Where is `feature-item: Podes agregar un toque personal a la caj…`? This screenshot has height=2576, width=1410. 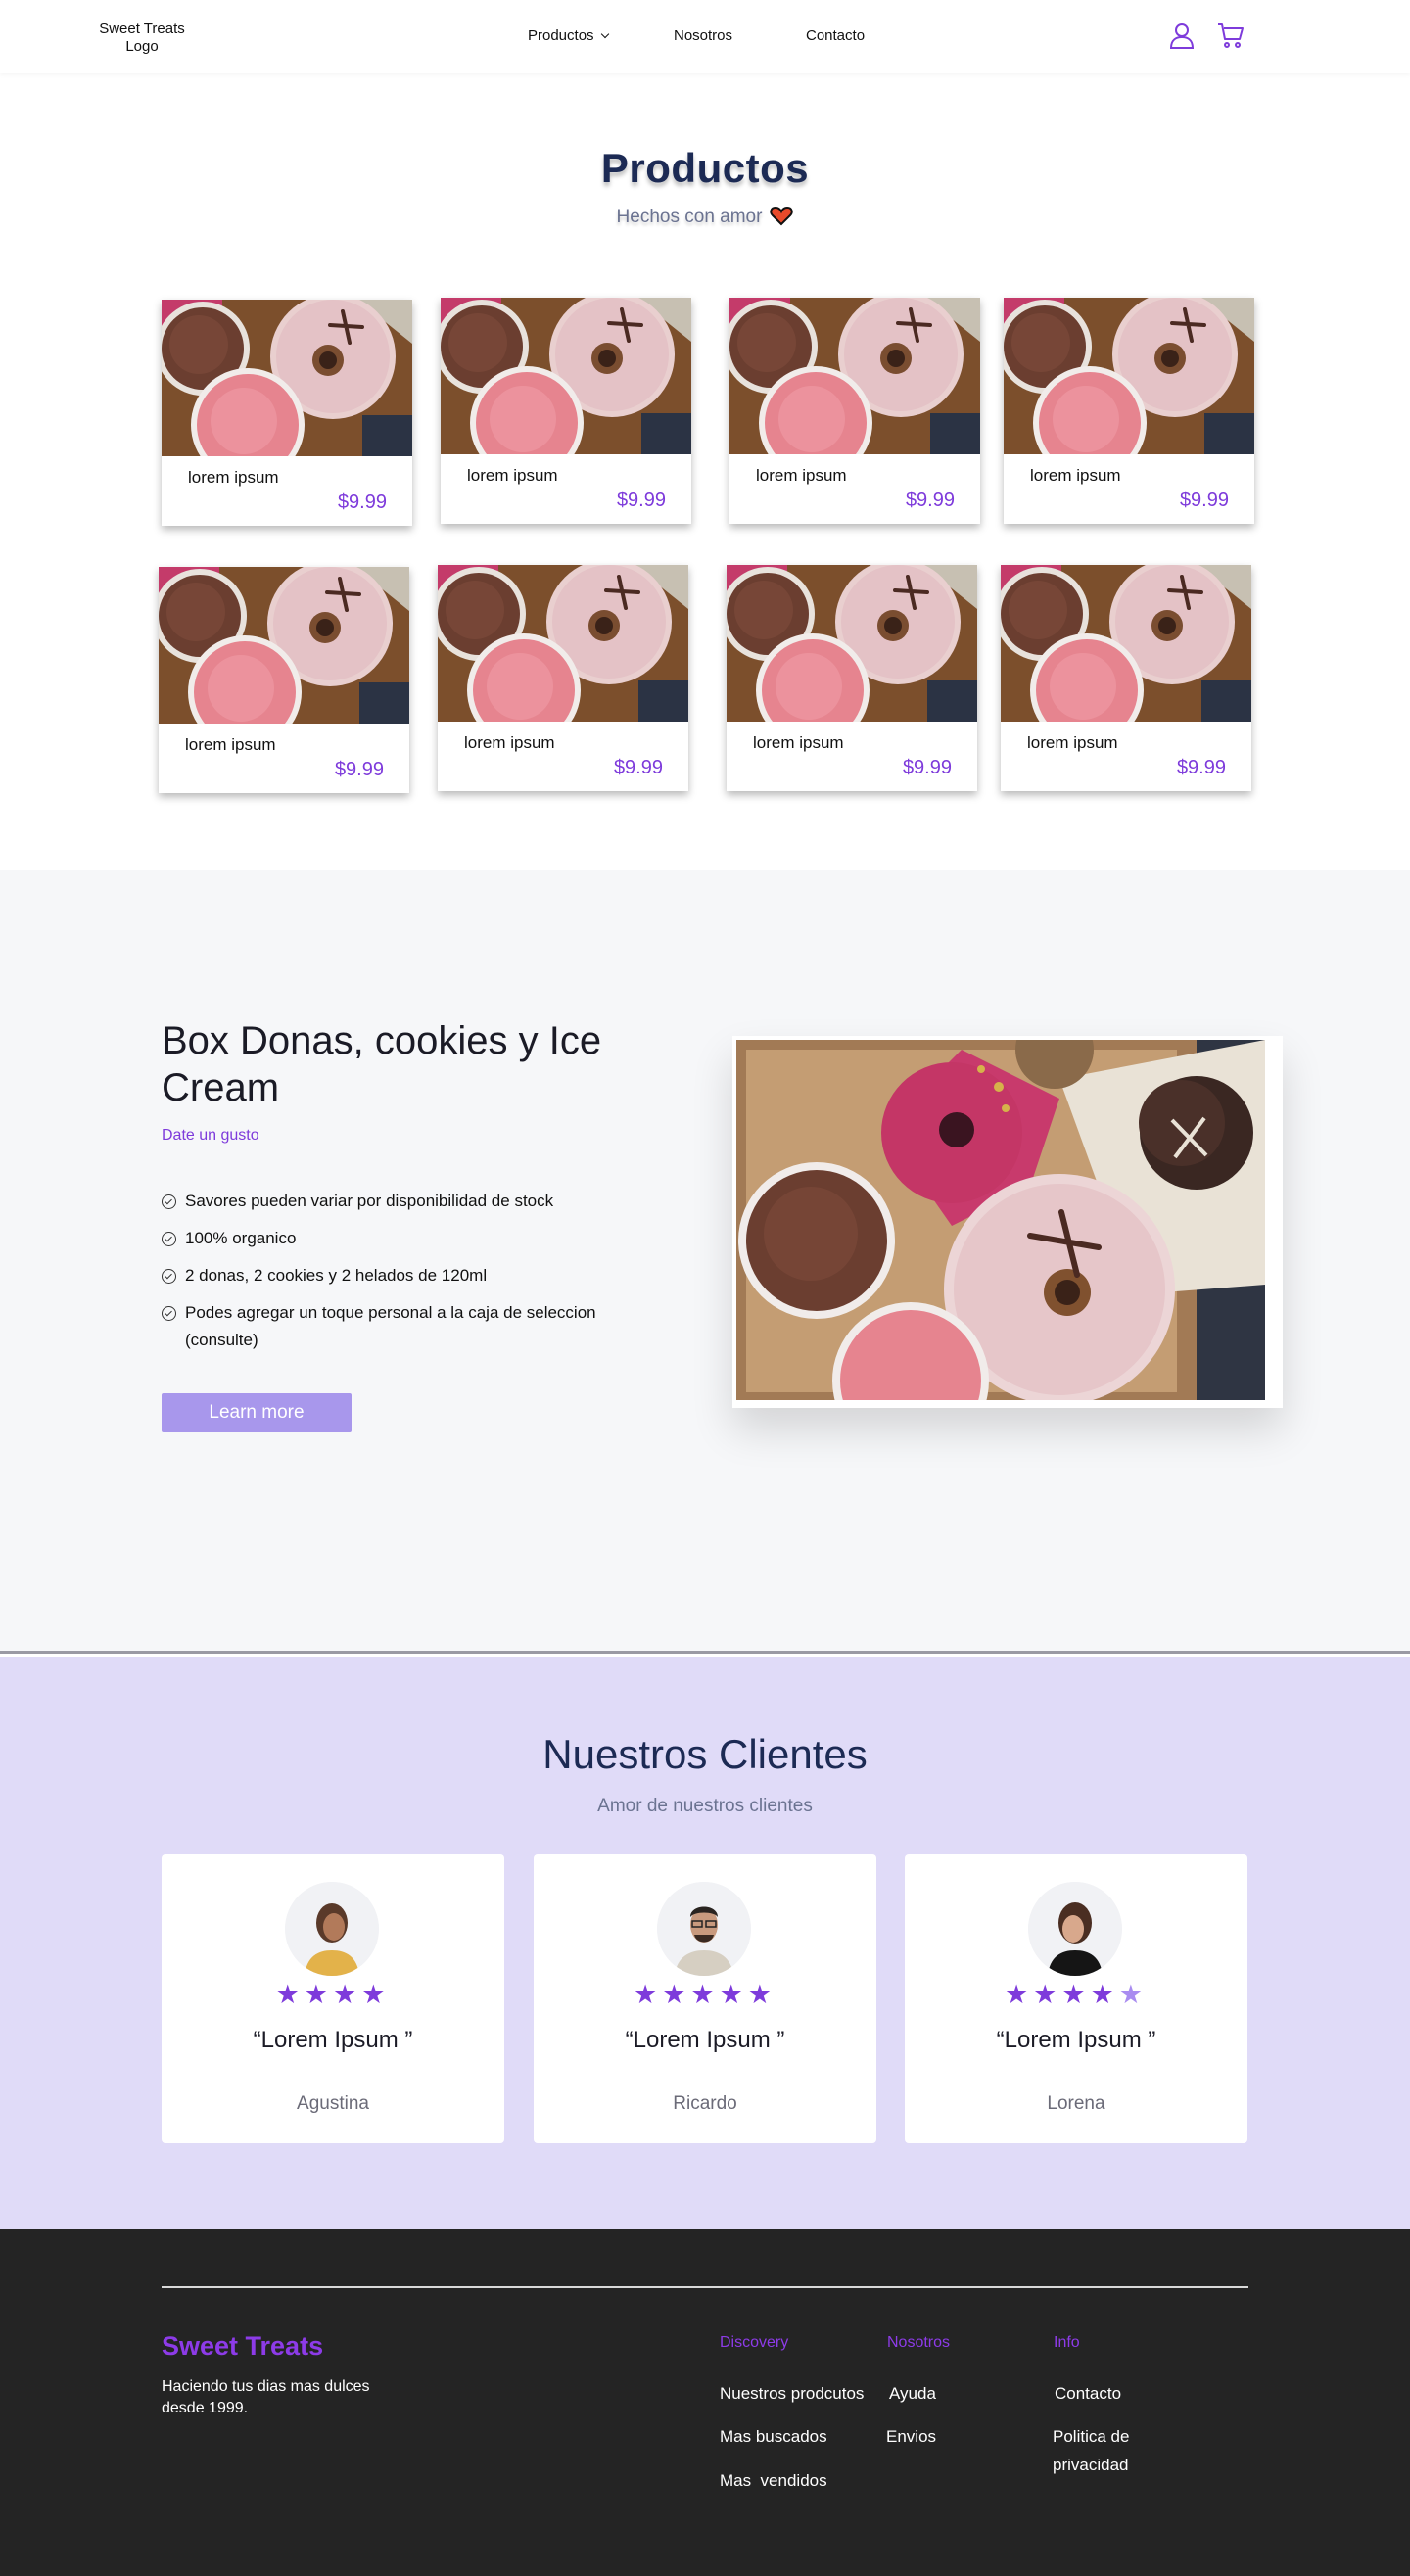 feature-item: Podes agregar un toque personal a la caj… is located at coordinates (416, 1326).